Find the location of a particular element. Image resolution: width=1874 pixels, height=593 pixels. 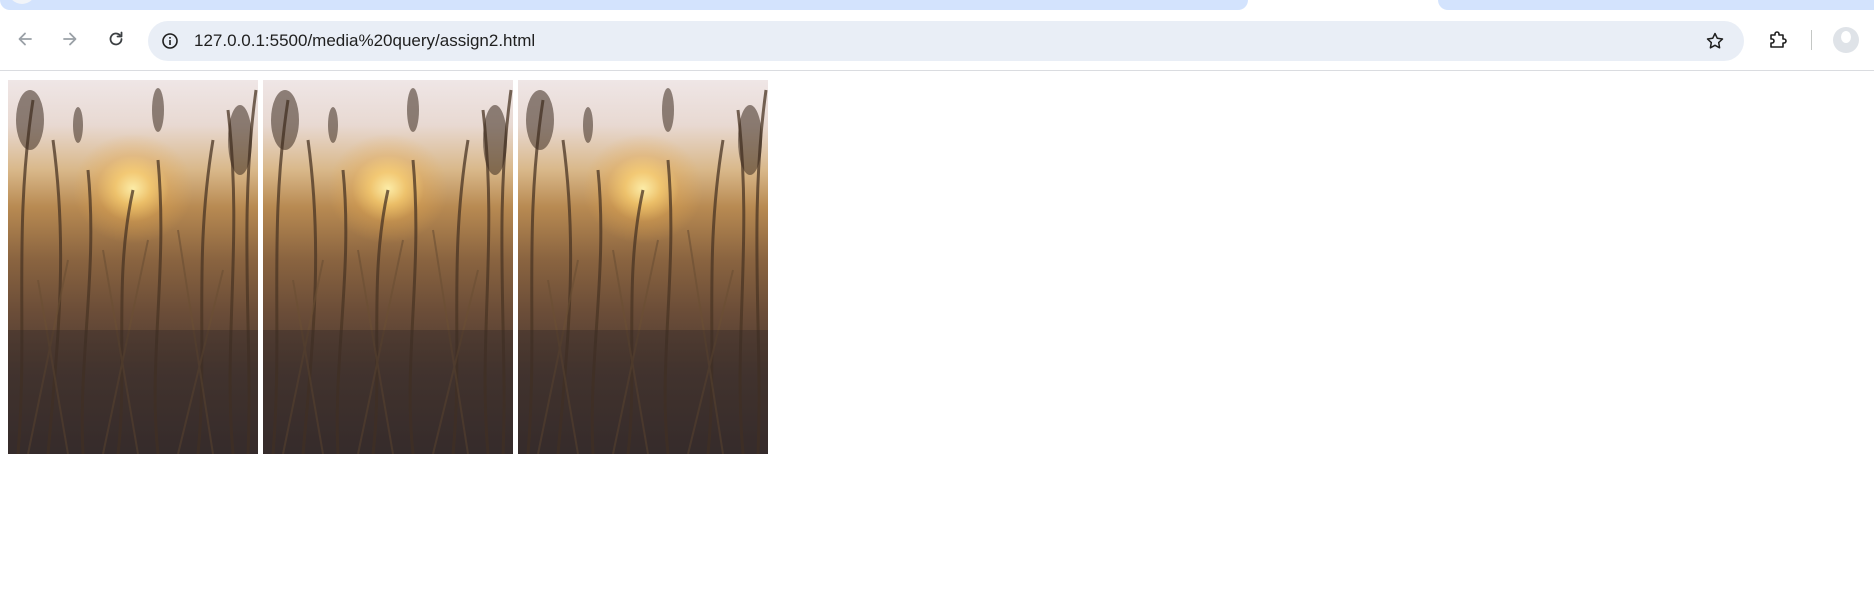

tab-other is located at coordinates (1656, 5).